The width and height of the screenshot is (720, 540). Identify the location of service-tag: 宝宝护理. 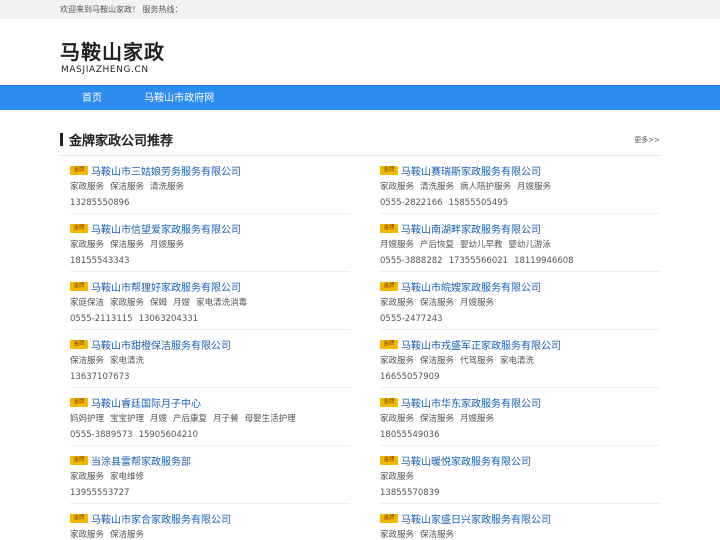
(127, 419).